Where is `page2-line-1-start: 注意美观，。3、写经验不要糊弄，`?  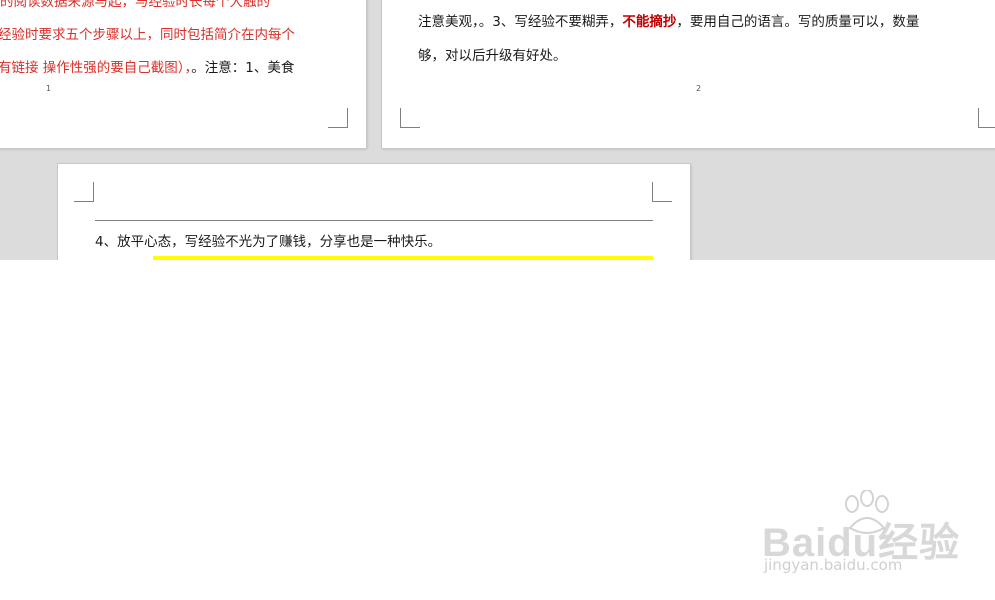
page2-line-1-start: 注意美观，。3、写经验不要糊弄， is located at coordinates (520, 22).